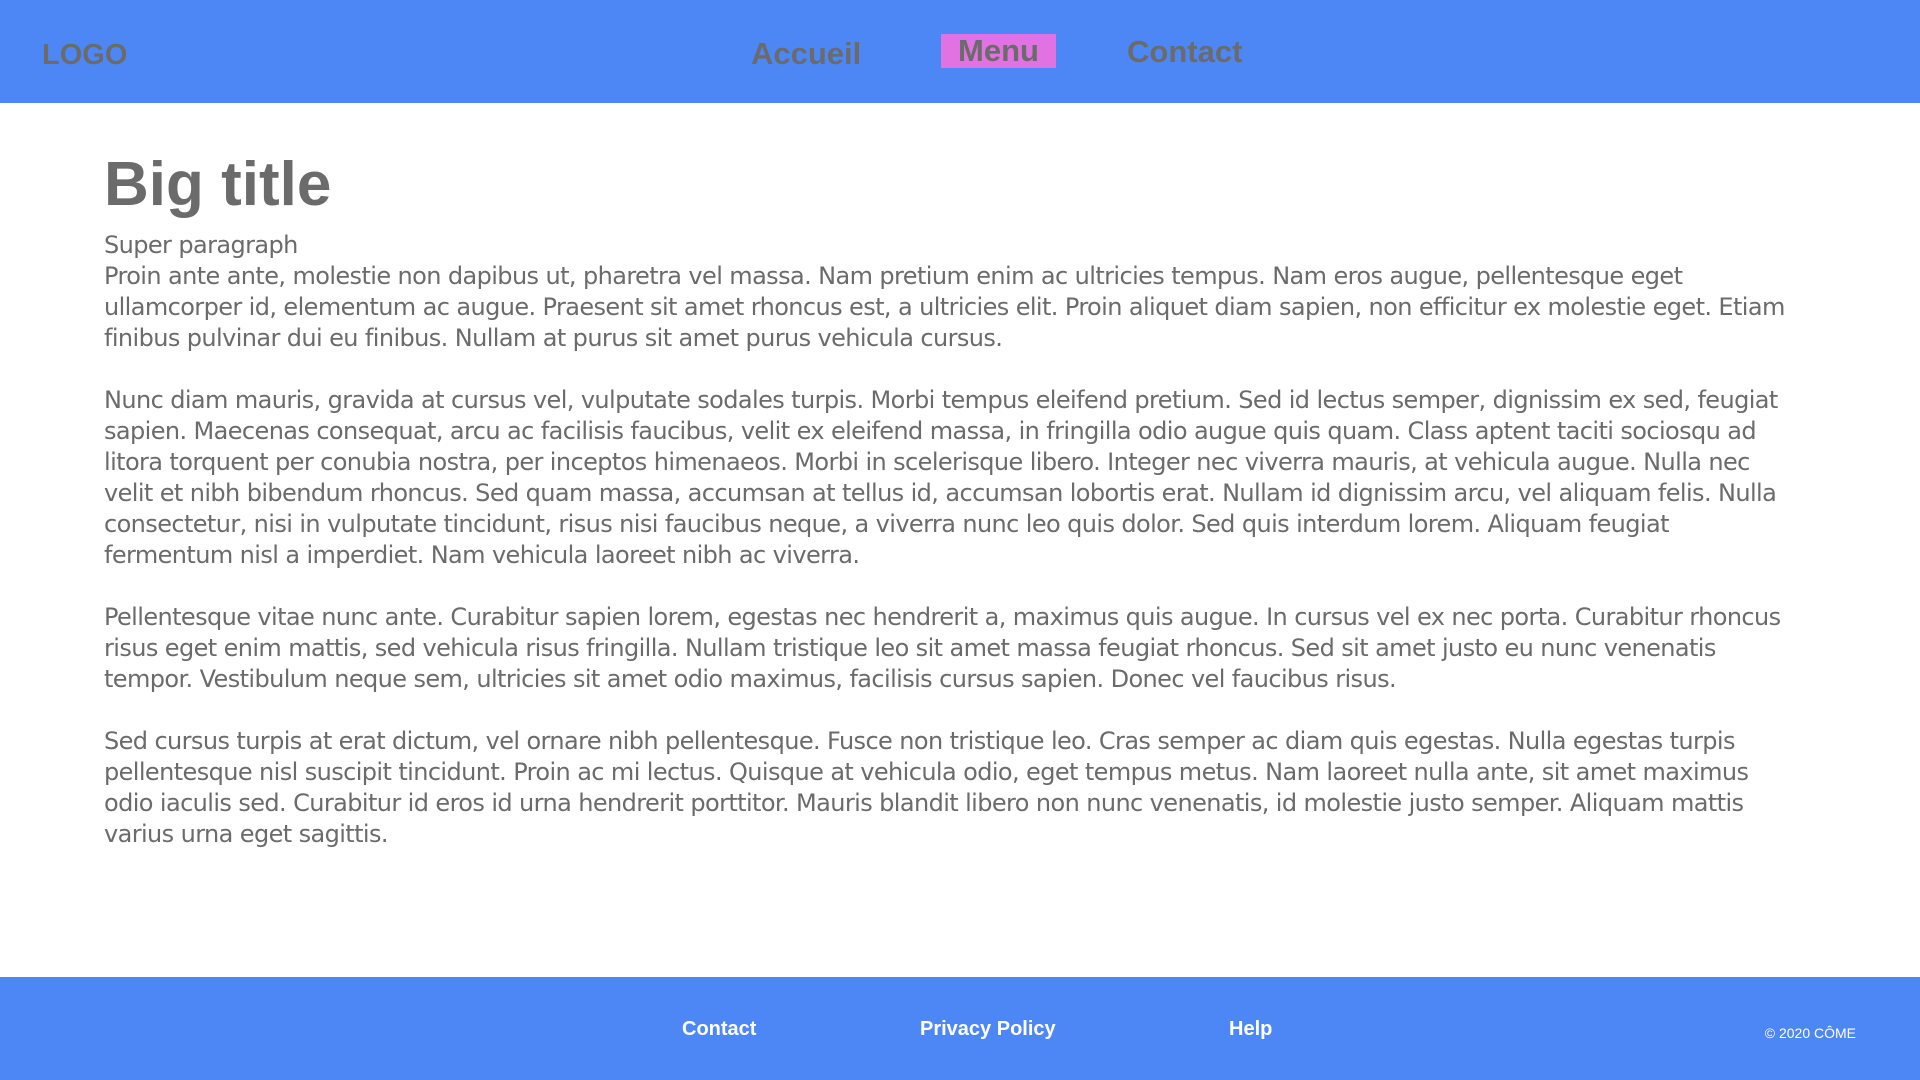 This screenshot has width=1920, height=1080. I want to click on footer-link-contact: Contact, so click(719, 1029).